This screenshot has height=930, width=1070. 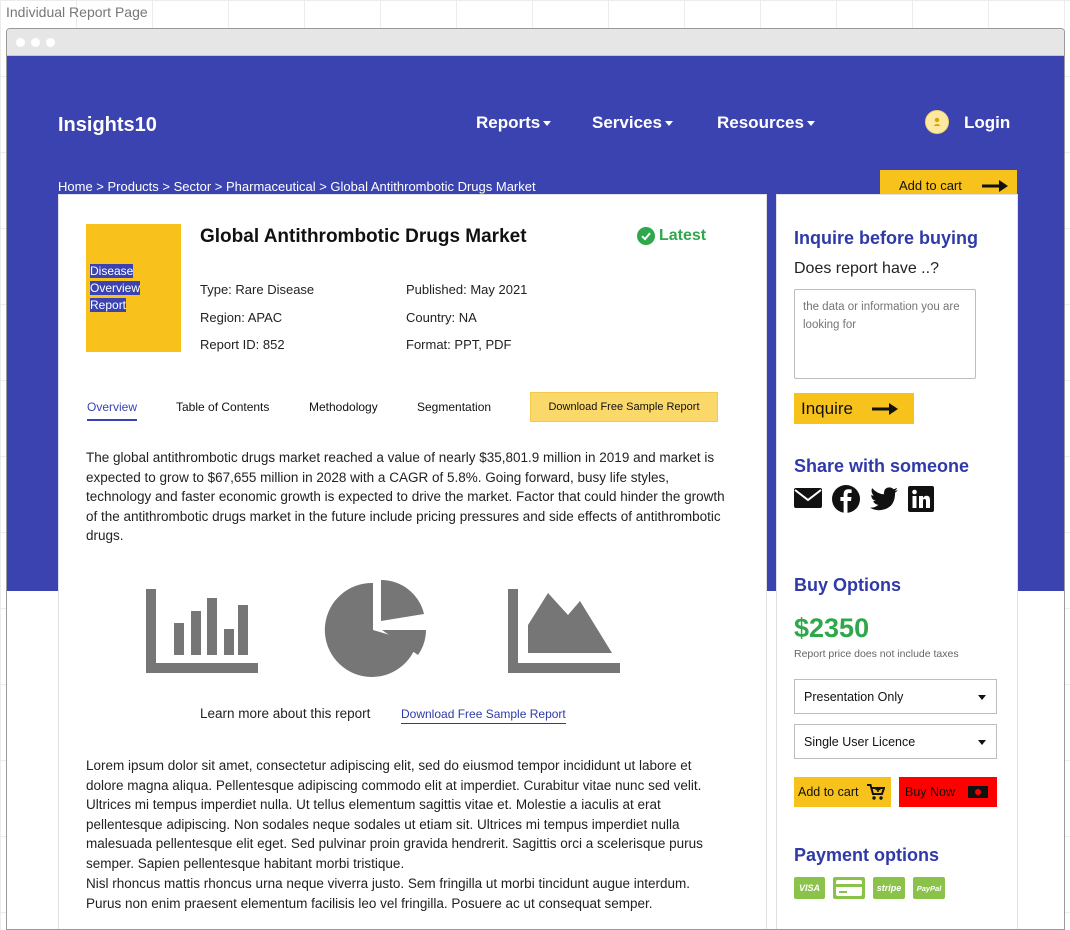 What do you see at coordinates (930, 792) in the screenshot?
I see `buy-now-label: Buy Now` at bounding box center [930, 792].